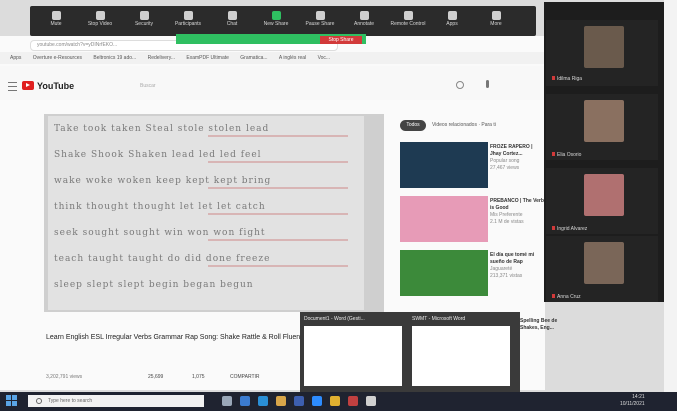  Describe the element at coordinates (245, 401) in the screenshot. I see `file-explorer-icon` at that location.